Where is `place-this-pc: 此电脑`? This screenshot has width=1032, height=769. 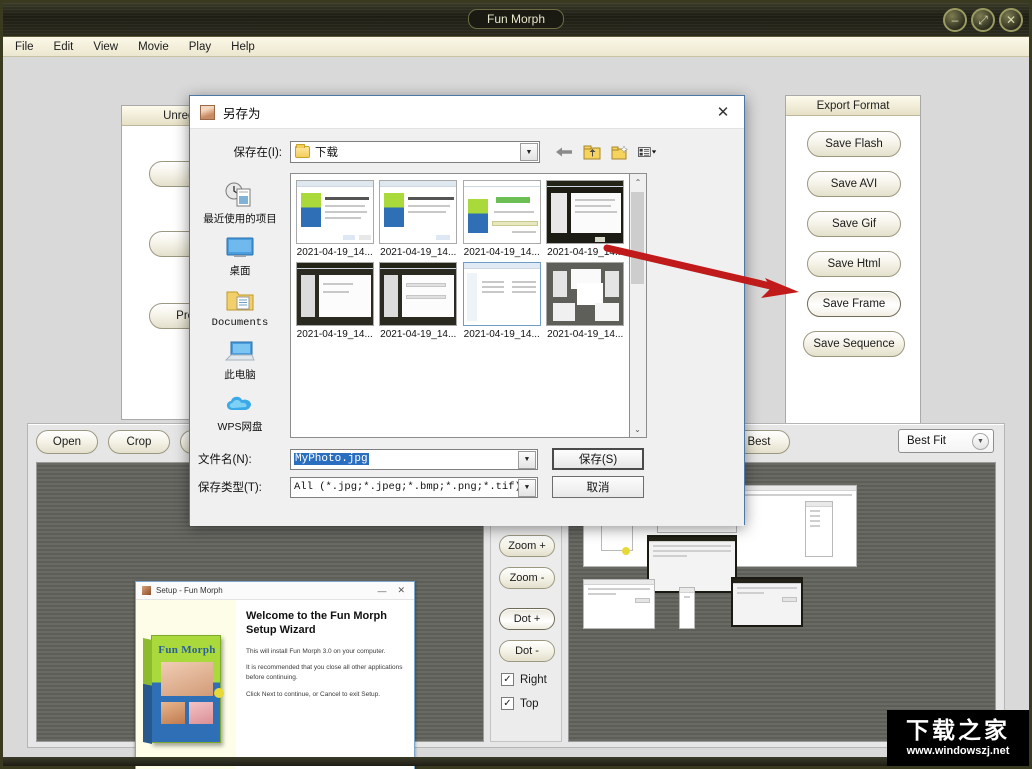
place-this-pc: 此电脑 is located at coordinates (240, 358).